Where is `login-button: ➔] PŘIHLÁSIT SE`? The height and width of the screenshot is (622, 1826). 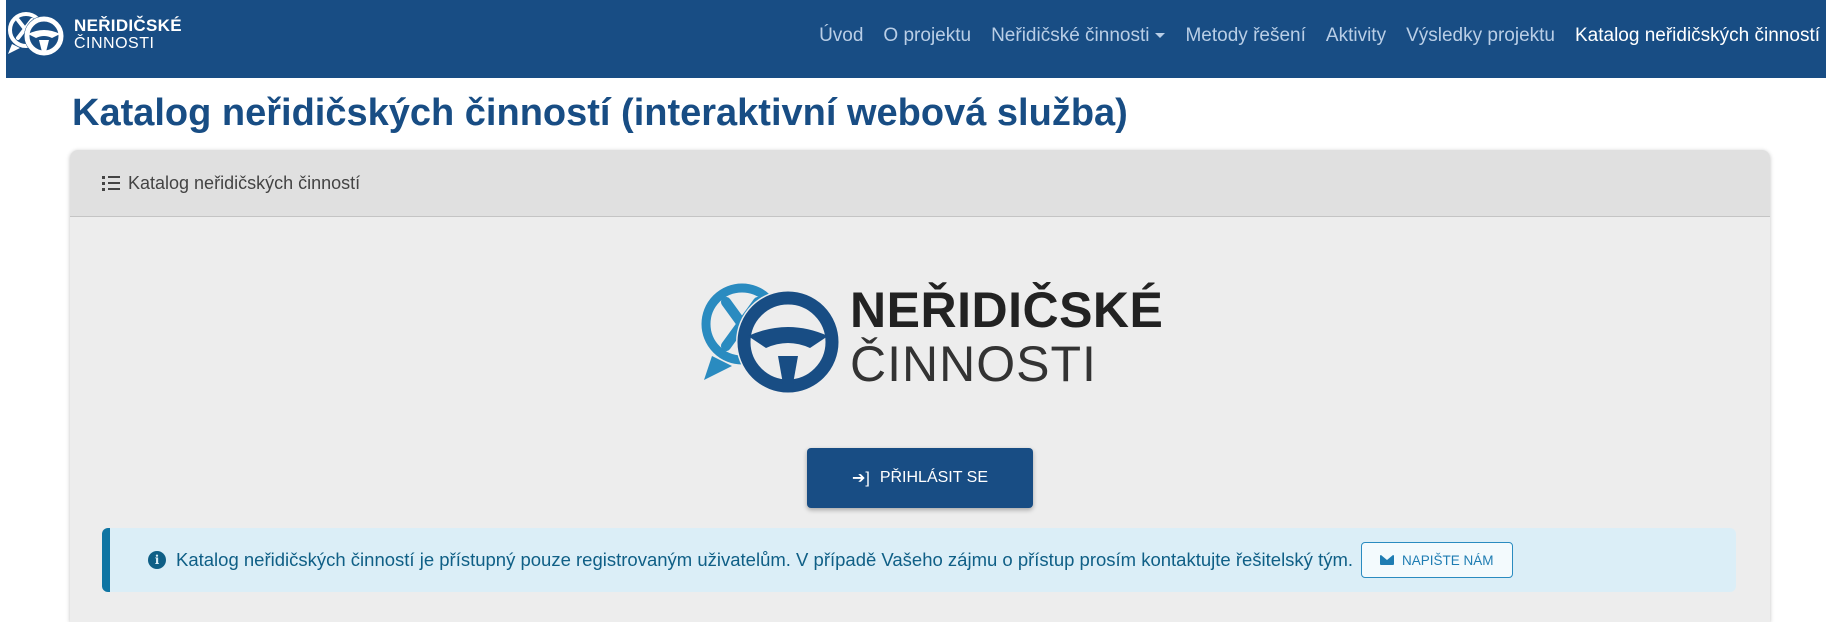
login-button: ➔] PŘIHLÁSIT SE is located at coordinates (920, 478).